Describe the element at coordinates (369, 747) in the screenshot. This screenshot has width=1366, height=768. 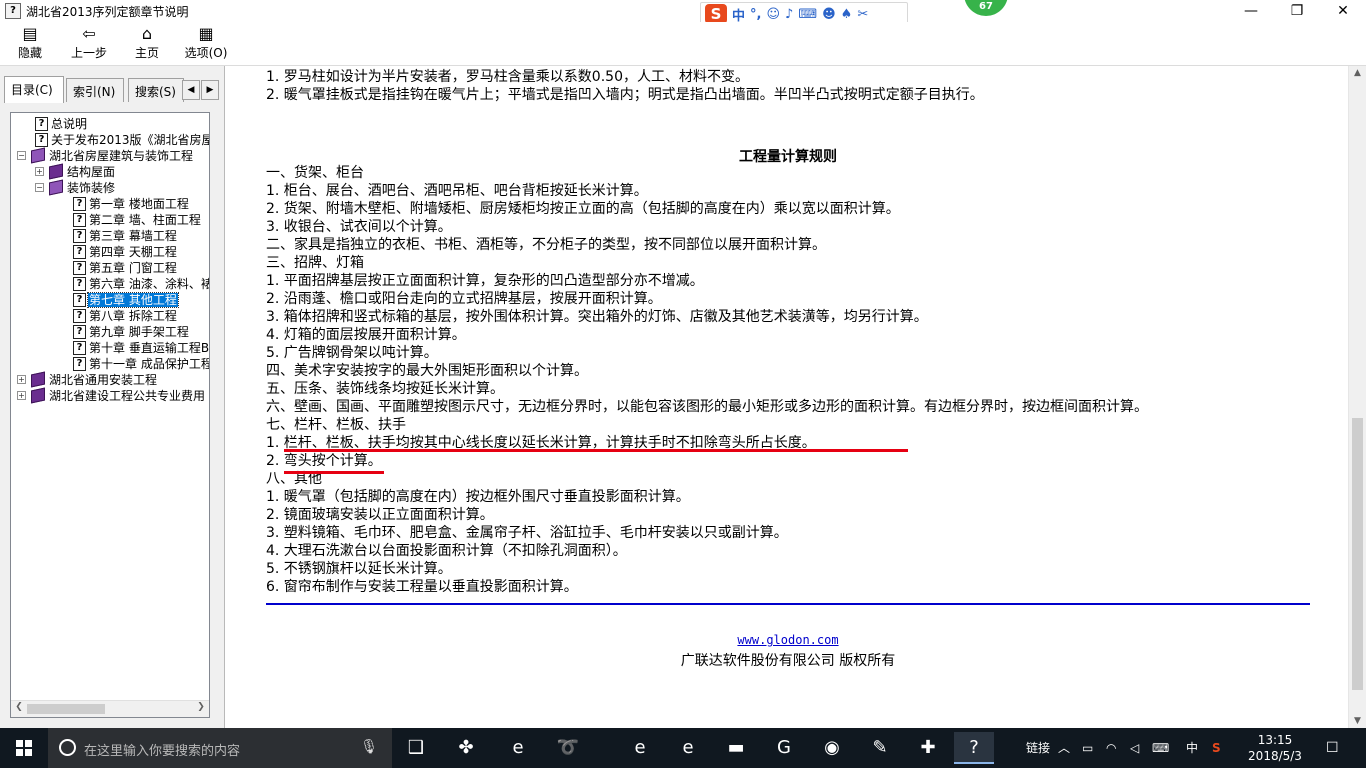
I see `microphone-icon: 🎙` at that location.